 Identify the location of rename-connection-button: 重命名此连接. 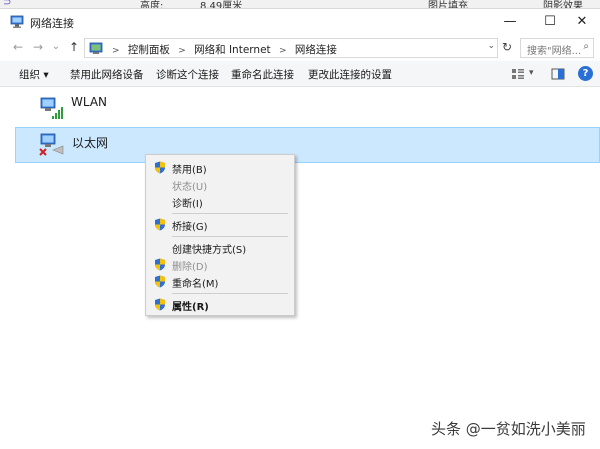
(262, 74).